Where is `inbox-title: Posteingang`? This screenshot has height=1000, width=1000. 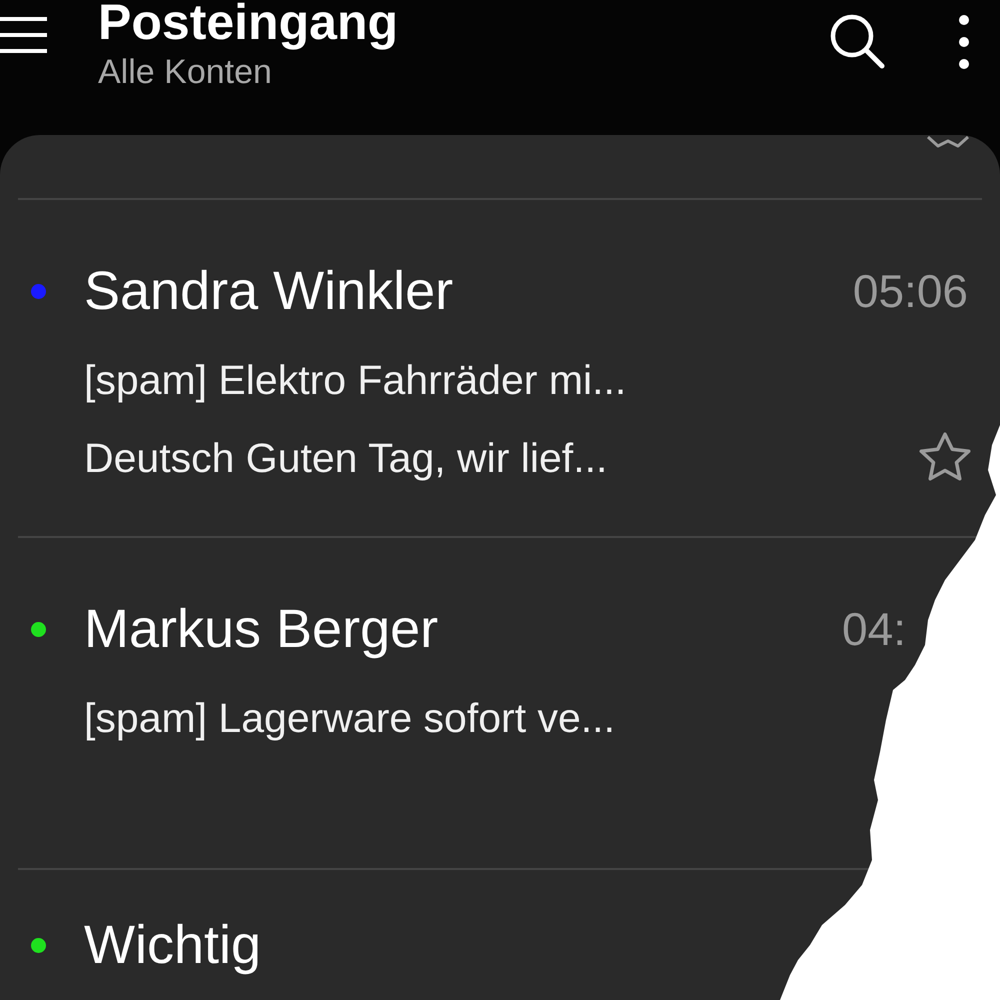
inbox-title: Posteingang is located at coordinates (249, 24).